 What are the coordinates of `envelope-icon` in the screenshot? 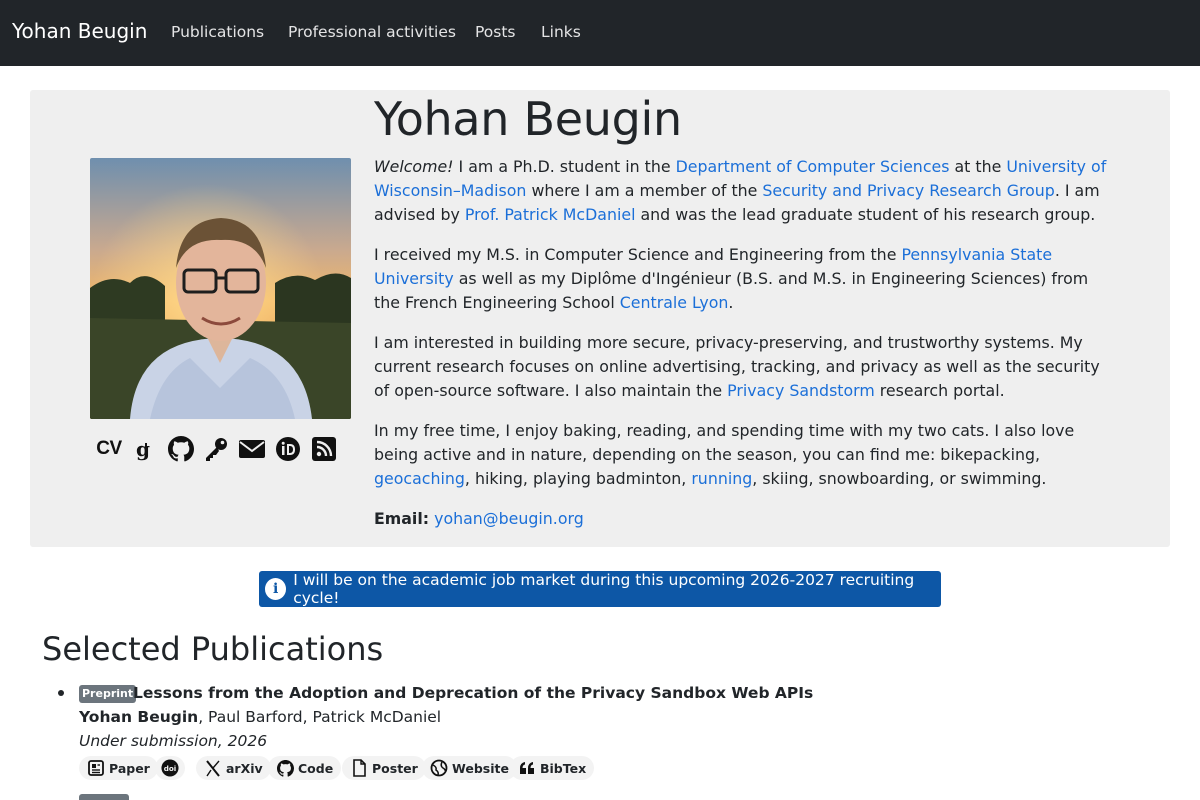 It's located at (252, 449).